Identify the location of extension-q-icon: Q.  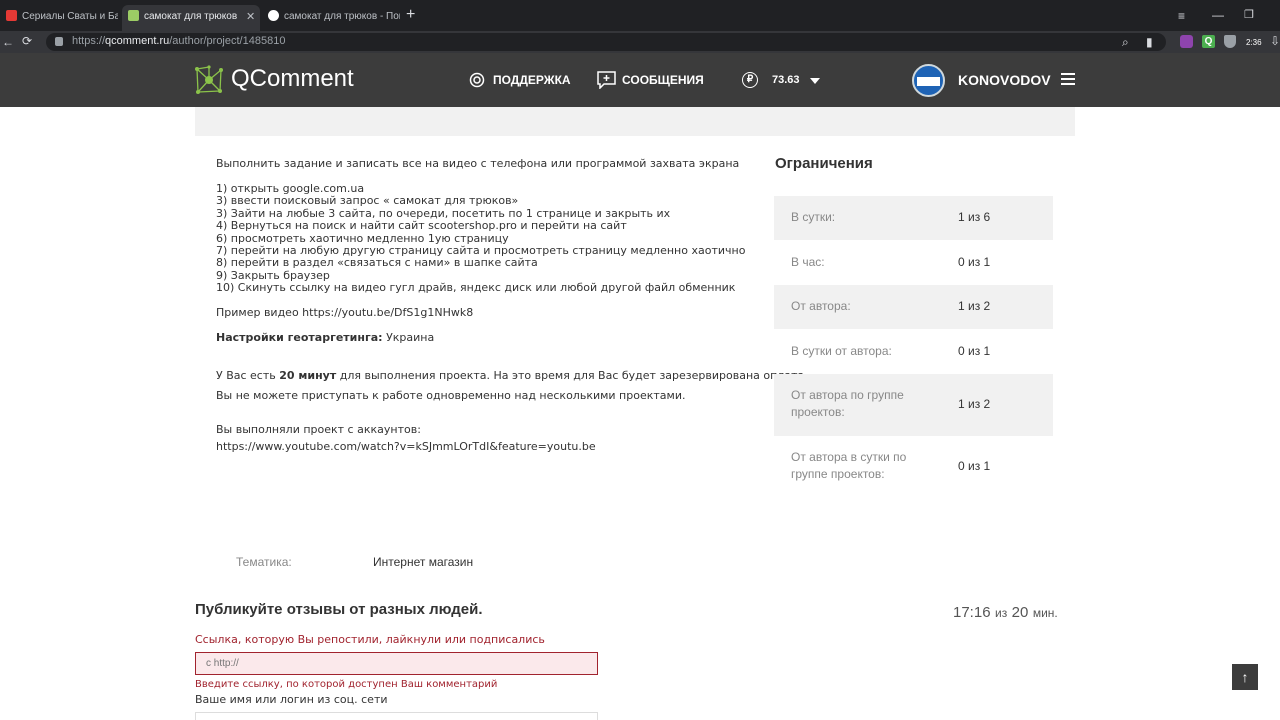
(1208, 41).